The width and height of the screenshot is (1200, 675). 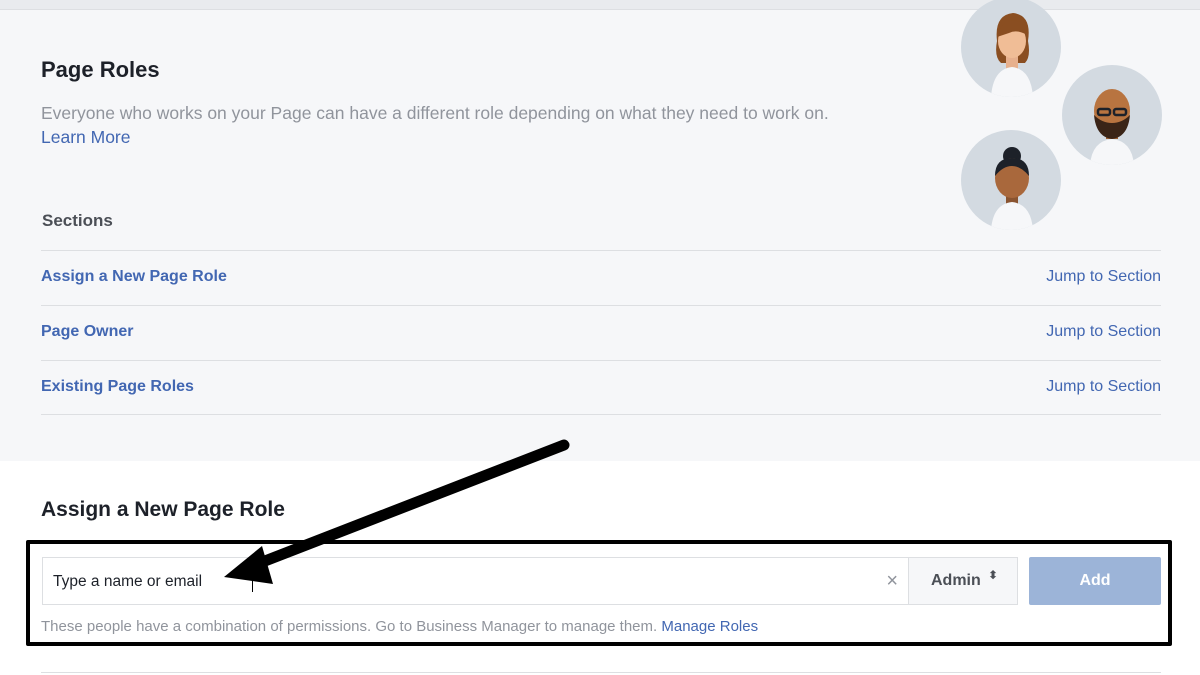 I want to click on sort-caret-icon: ⬍, so click(x=993, y=575).